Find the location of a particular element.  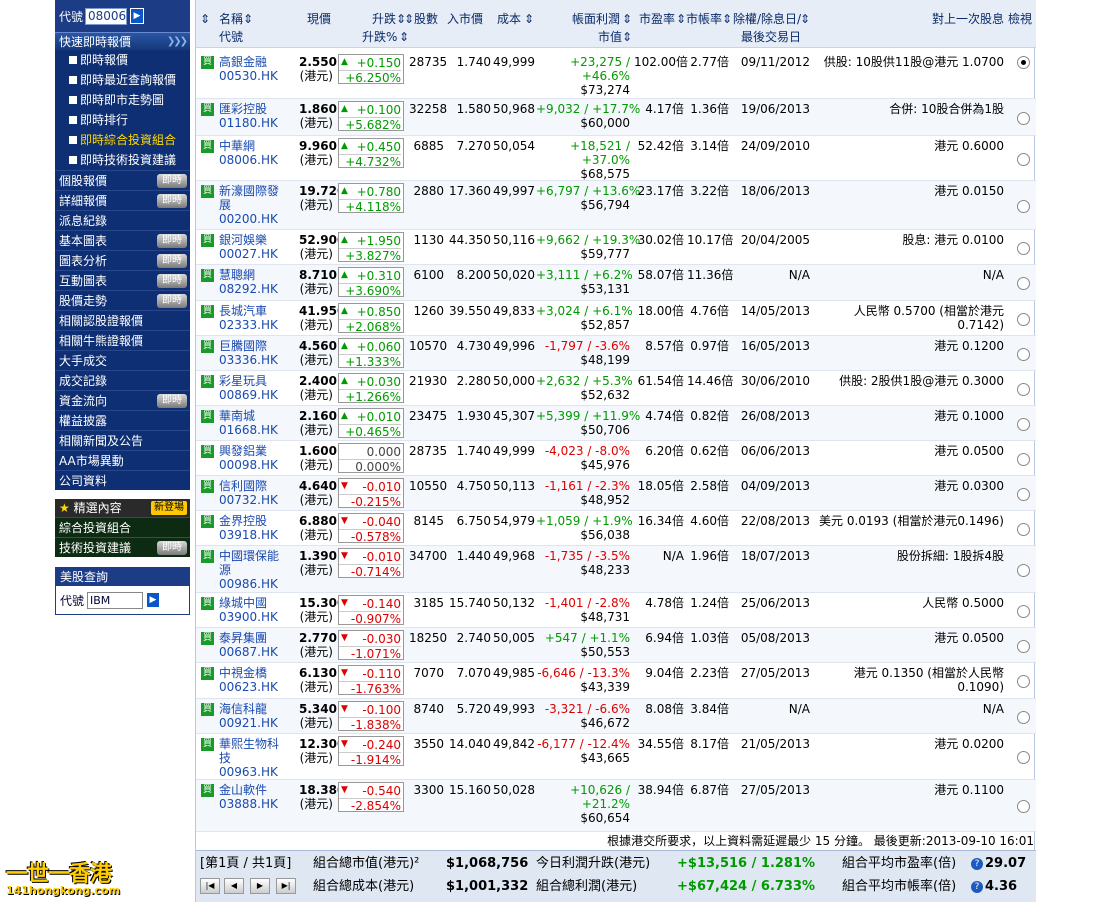

col-market-value: 市值 is located at coordinates (610, 37).